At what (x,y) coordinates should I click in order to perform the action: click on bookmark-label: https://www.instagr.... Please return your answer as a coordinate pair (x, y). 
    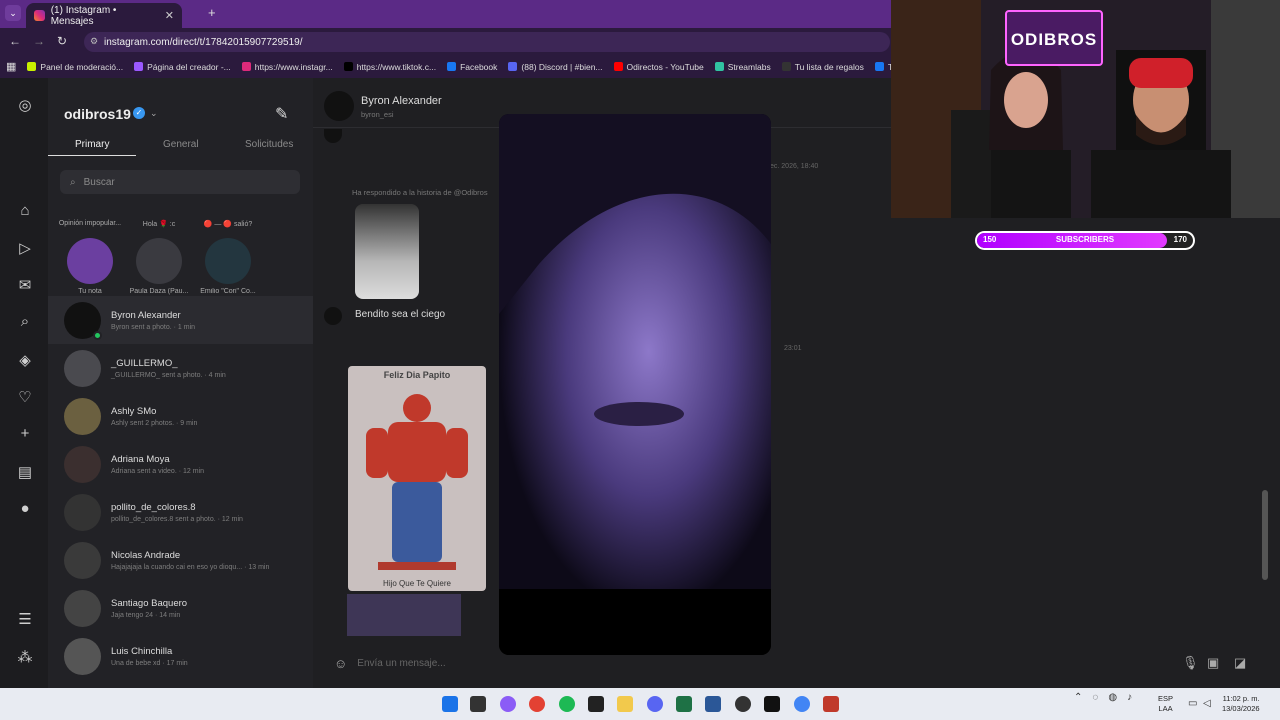
    Looking at the image, I should click on (293, 66).